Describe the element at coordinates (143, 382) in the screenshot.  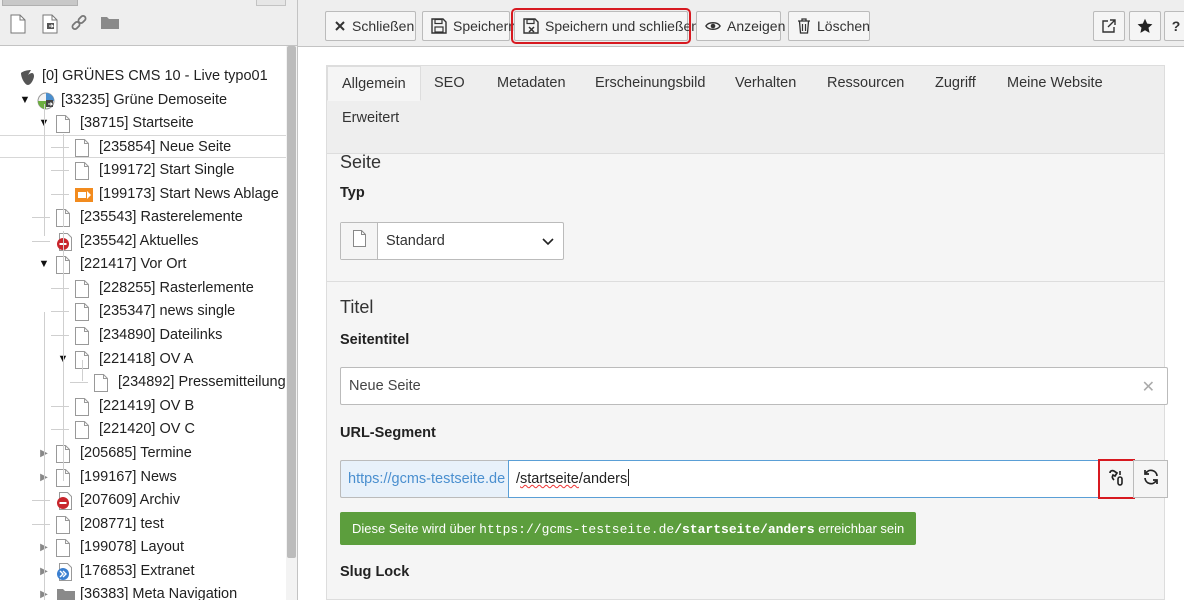
I see `tree-item: [234892] Pressemitteilungen` at that location.